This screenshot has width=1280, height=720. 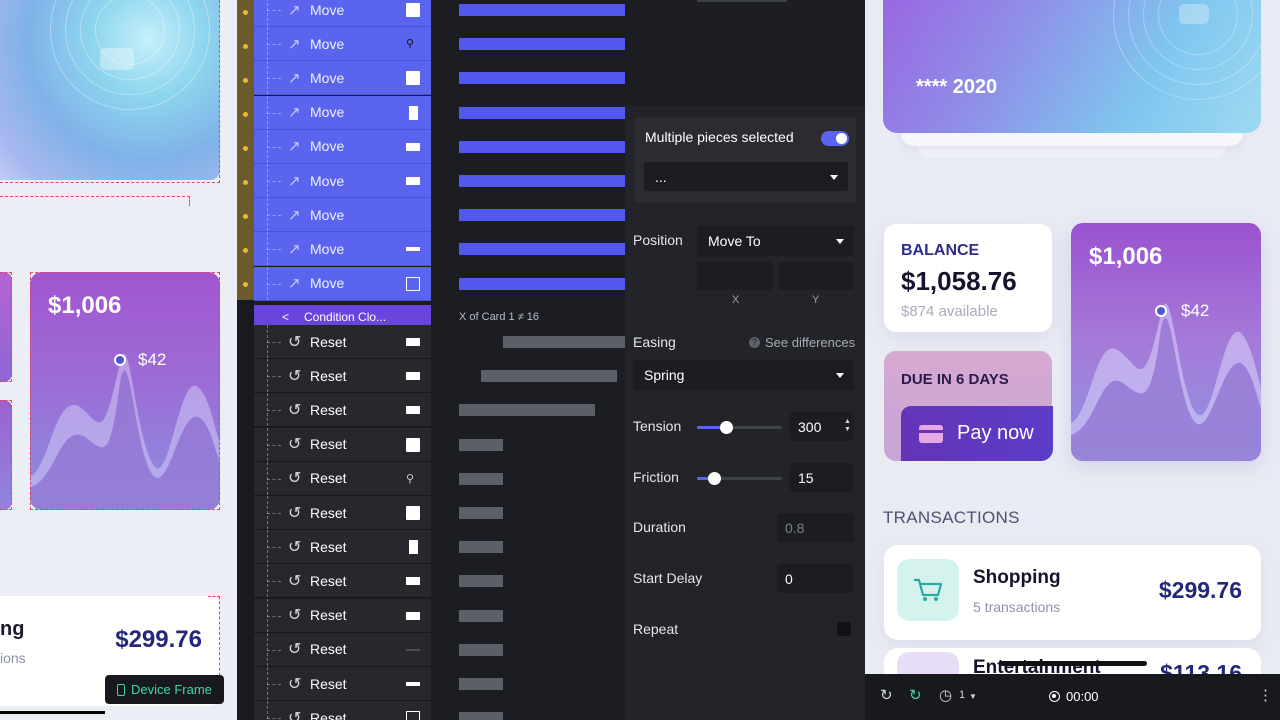 I want to click on repeat-checkbox, so click(x=844, y=629).